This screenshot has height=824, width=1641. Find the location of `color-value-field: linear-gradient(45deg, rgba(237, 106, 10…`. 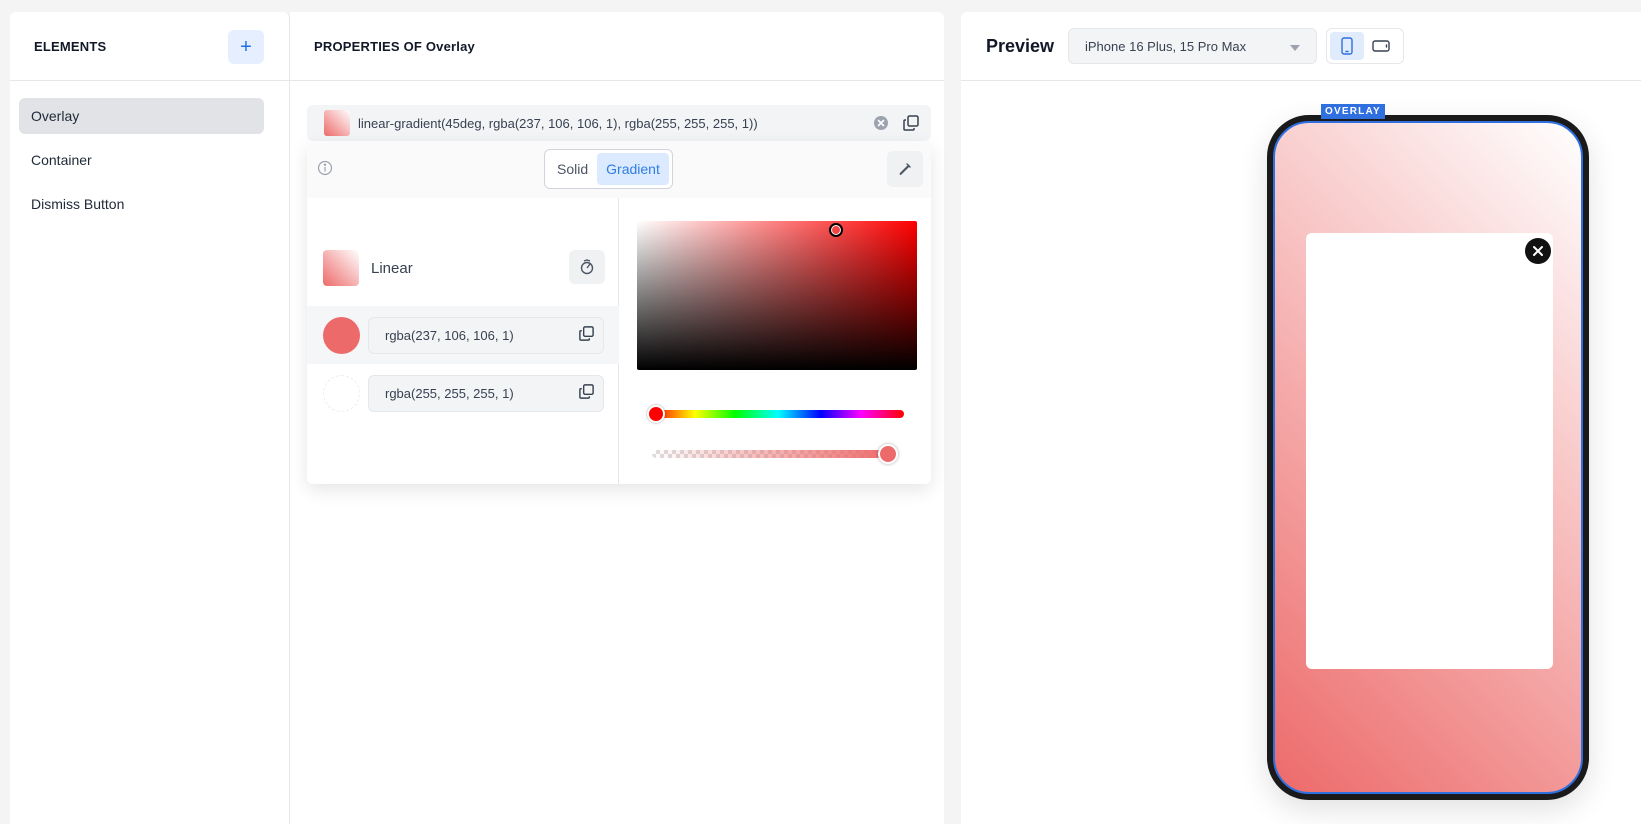

color-value-field: linear-gradient(45deg, rgba(237, 106, 10… is located at coordinates (619, 123).